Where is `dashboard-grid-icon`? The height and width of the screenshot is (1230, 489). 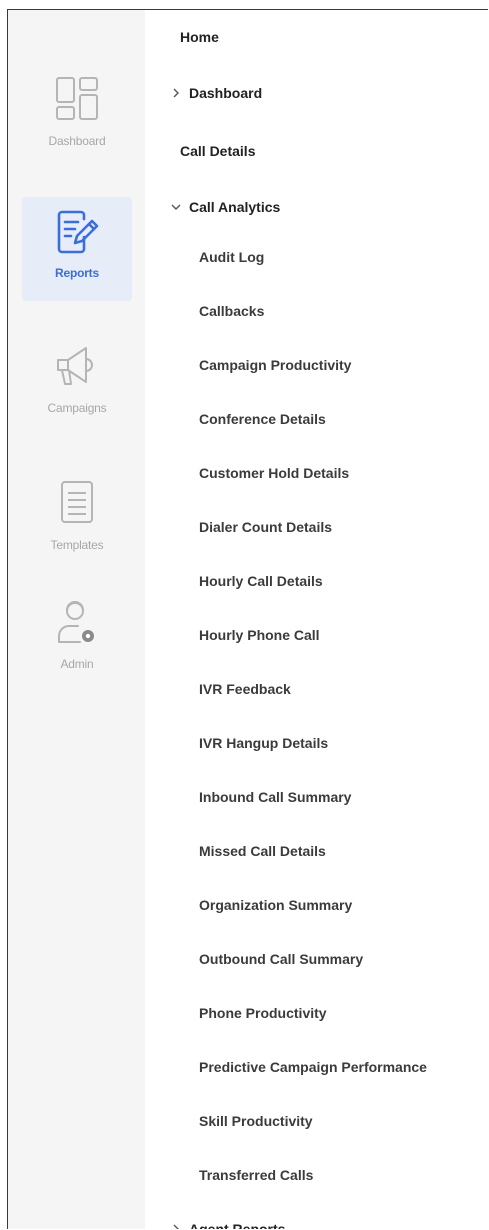 dashboard-grid-icon is located at coordinates (77, 98).